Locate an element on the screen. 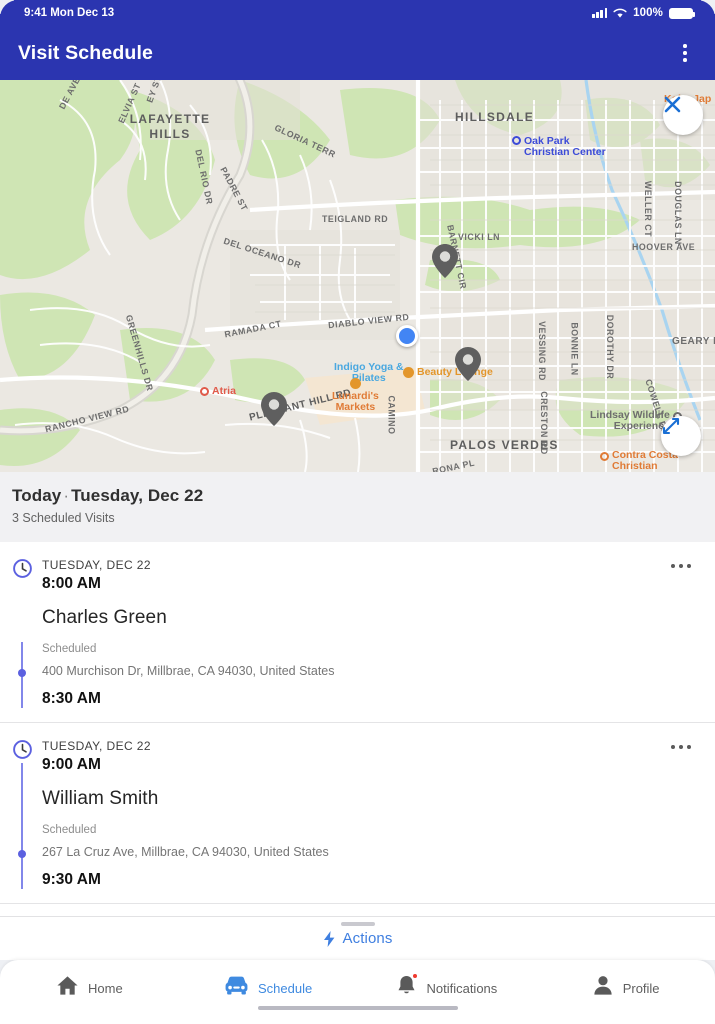 This screenshot has width=715, height=1024. status-bar-time: 9:41 Mon Dec 13 is located at coordinates (69, 13).